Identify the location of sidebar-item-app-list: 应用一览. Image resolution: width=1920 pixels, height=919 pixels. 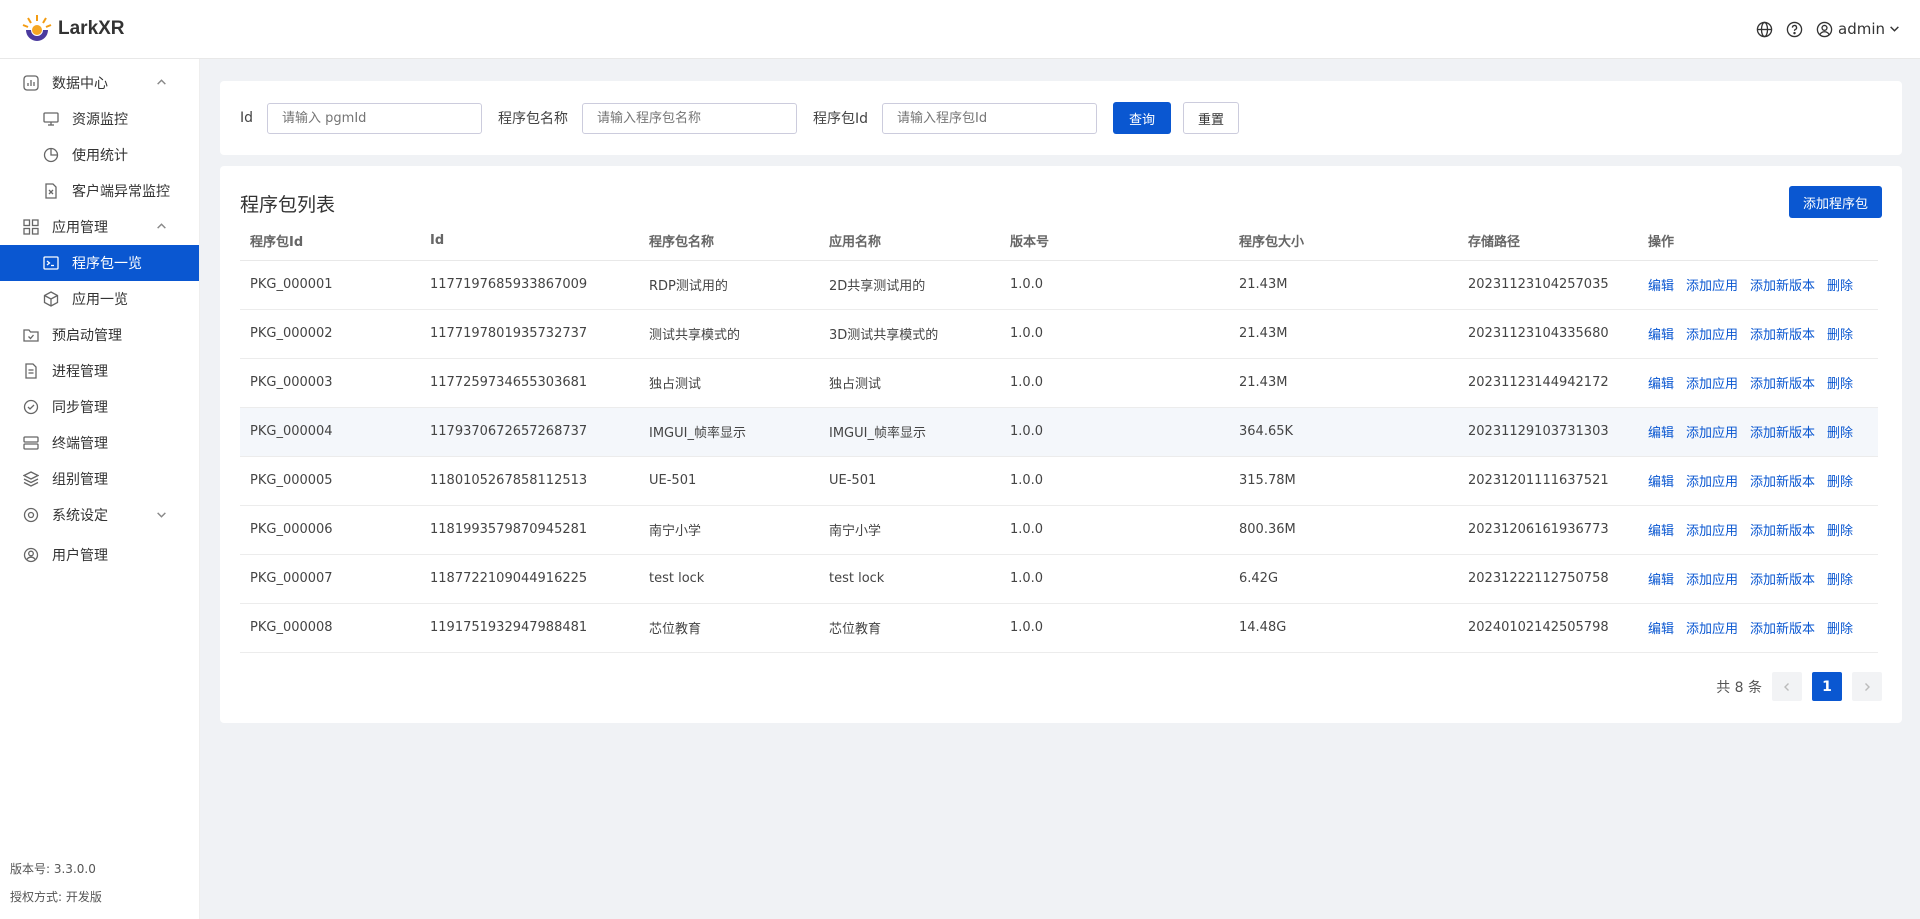
(99, 299).